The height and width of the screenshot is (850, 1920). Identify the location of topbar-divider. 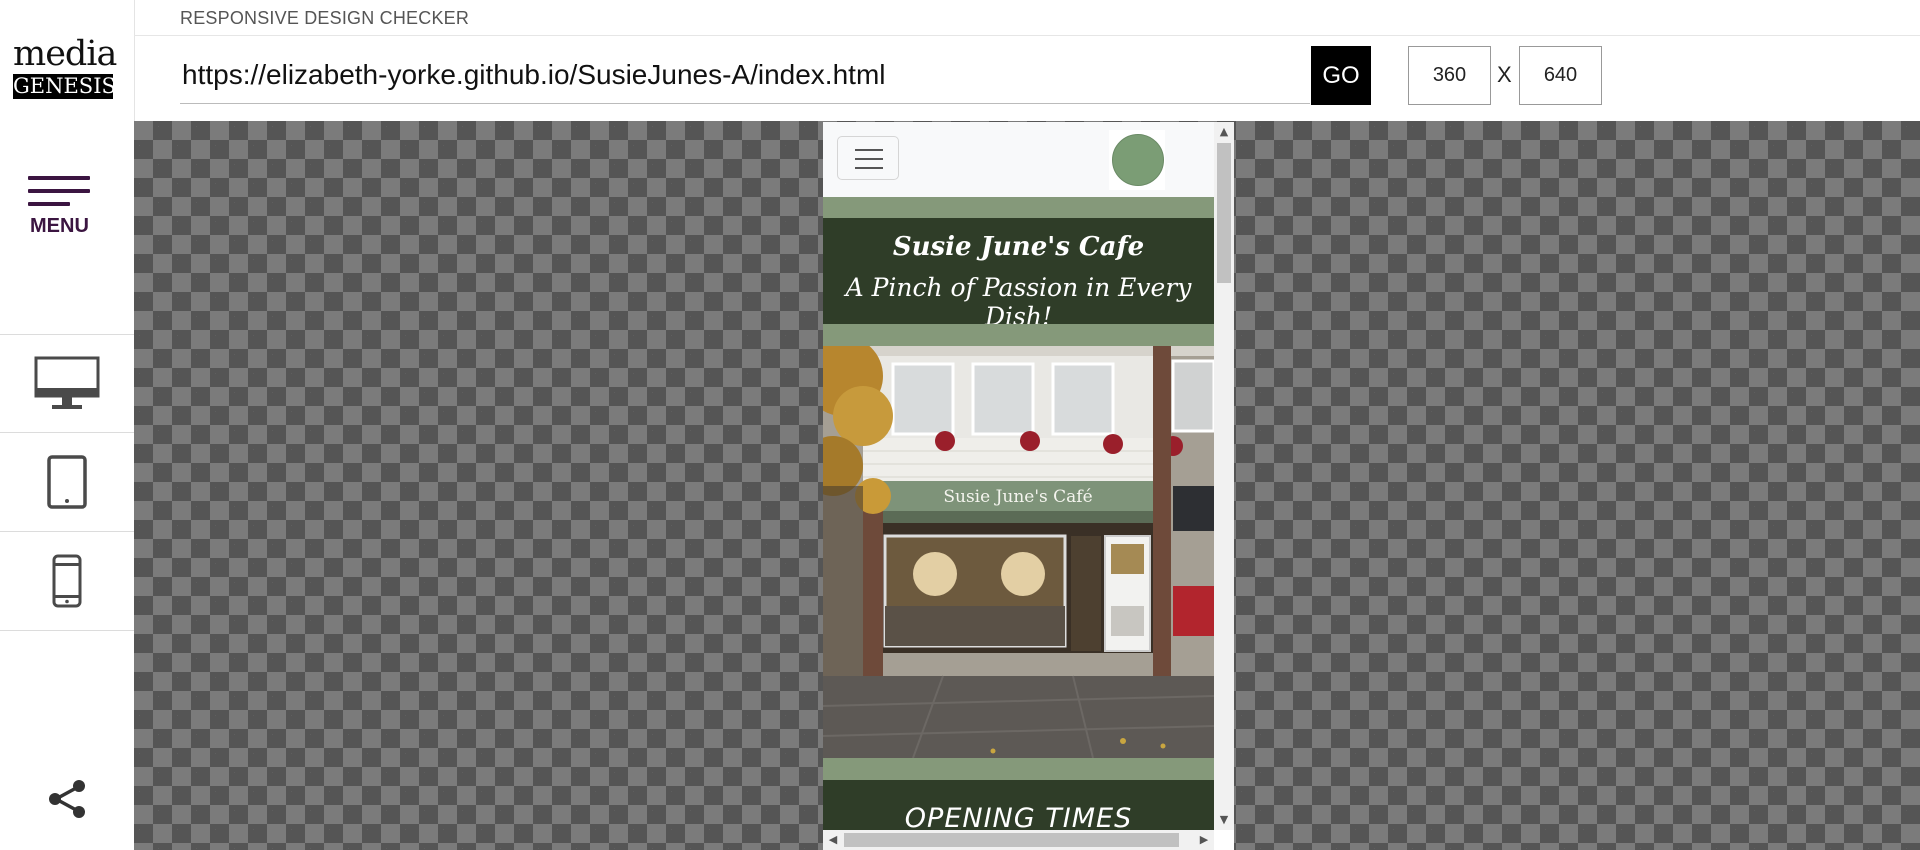
(1027, 35).